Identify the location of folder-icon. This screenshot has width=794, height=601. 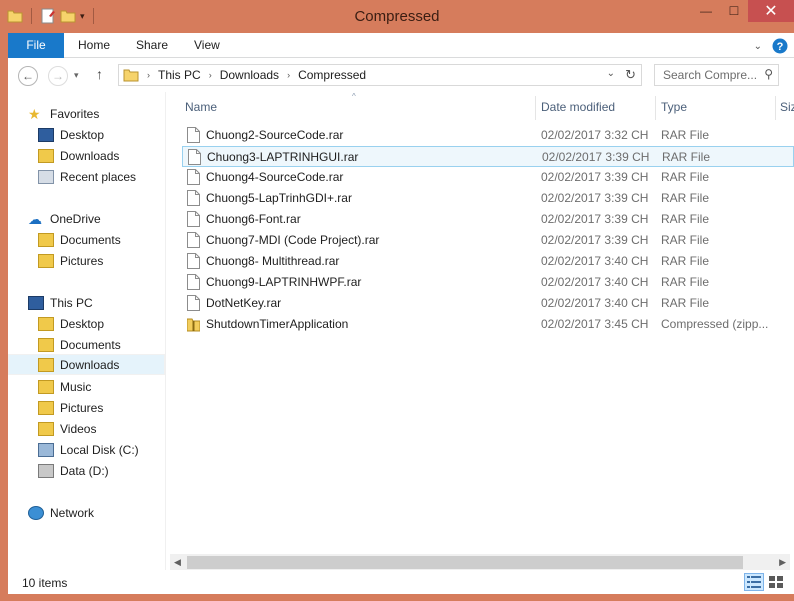
(46, 239).